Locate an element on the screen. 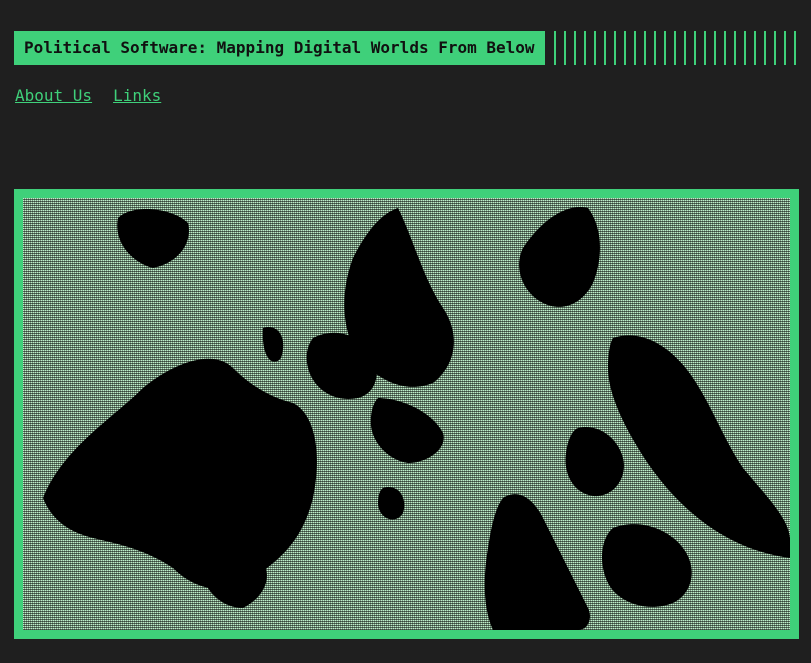 The width and height of the screenshot is (811, 663). landmass-arctic-island is located at coordinates (273, 344).